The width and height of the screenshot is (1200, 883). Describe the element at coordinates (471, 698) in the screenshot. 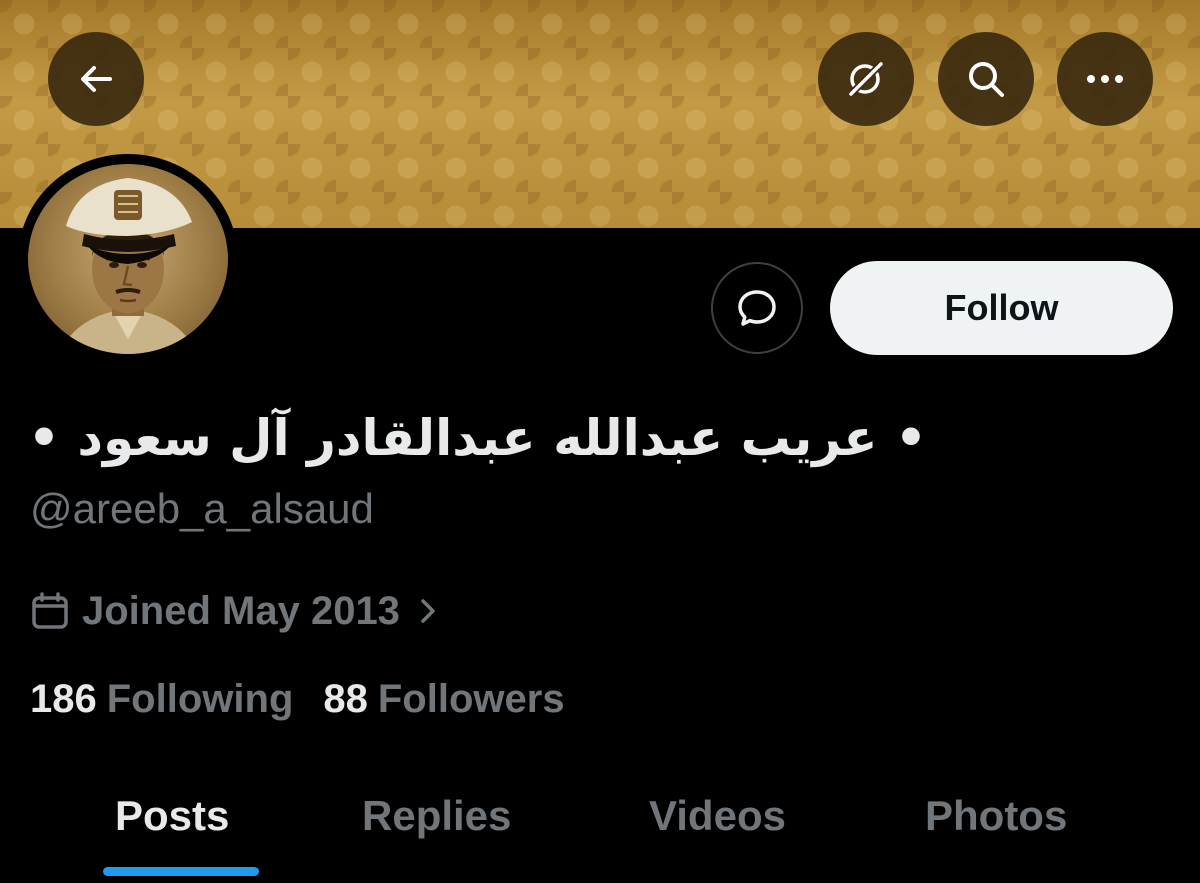

I see `followers-label: Followers` at that location.